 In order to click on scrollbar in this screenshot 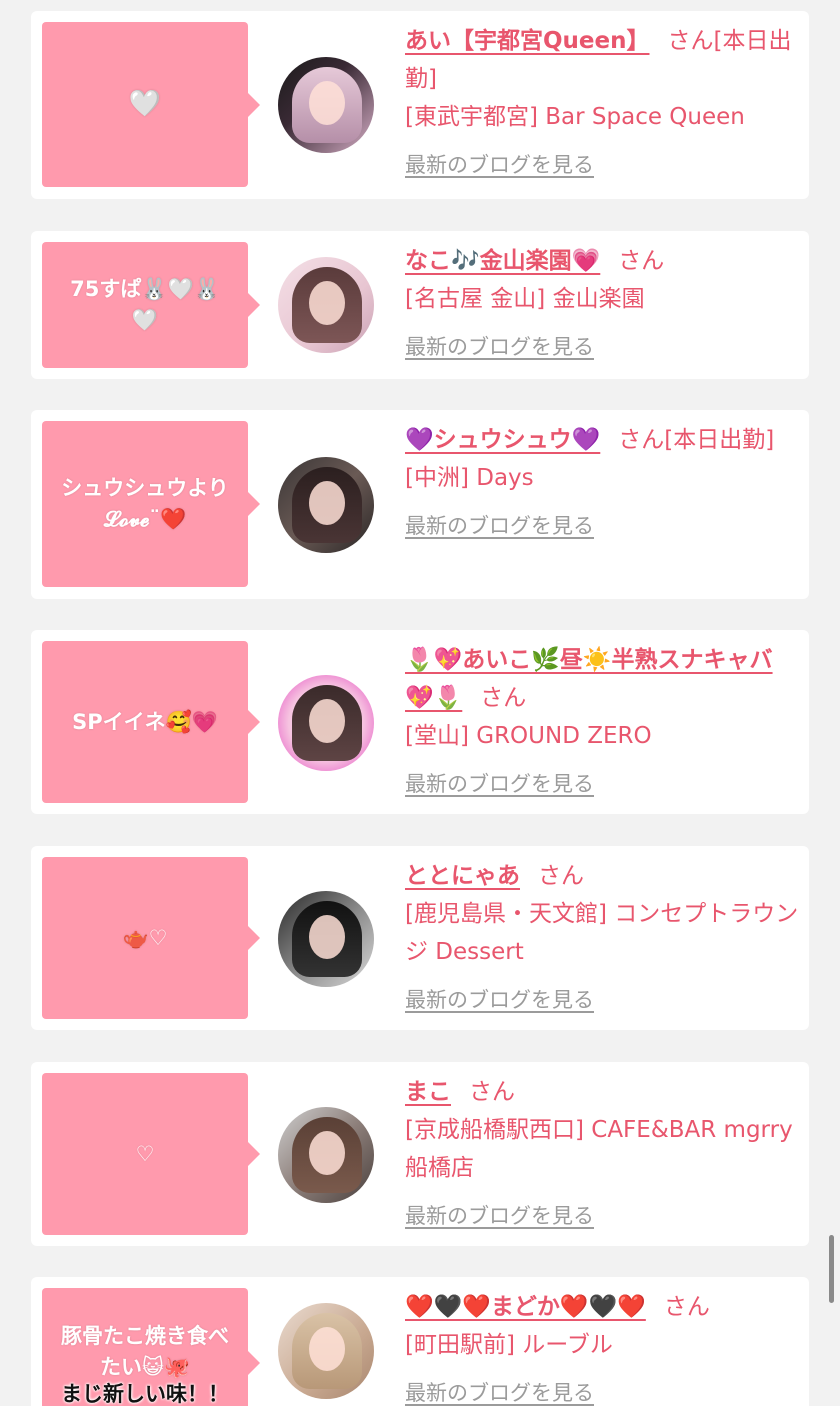, I will do `click(831, 1269)`.